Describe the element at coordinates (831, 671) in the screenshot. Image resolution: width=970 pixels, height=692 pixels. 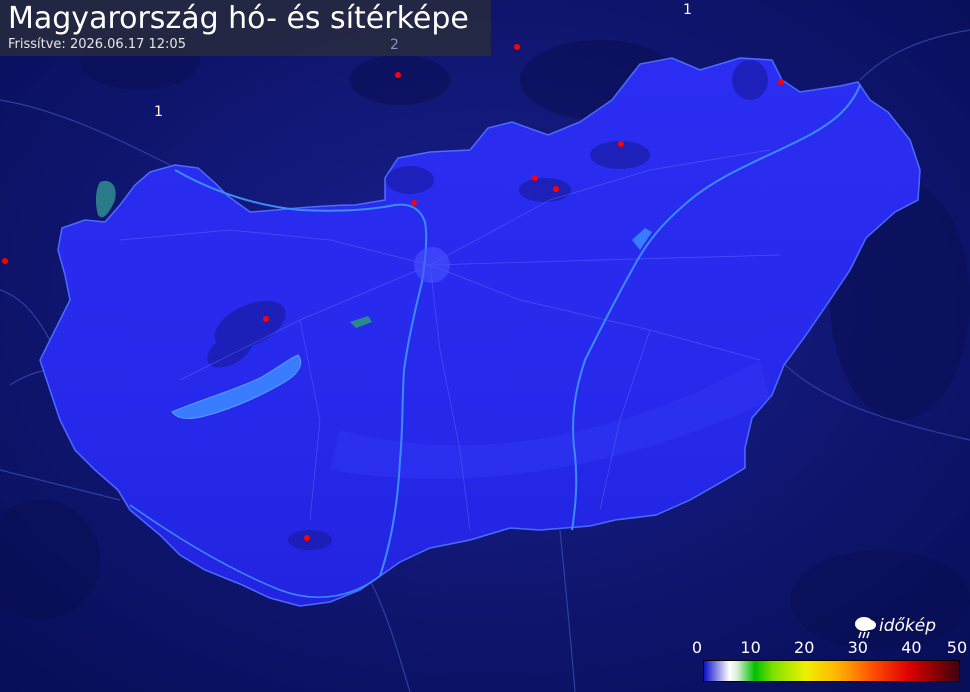
I see `legend-color-bar` at that location.